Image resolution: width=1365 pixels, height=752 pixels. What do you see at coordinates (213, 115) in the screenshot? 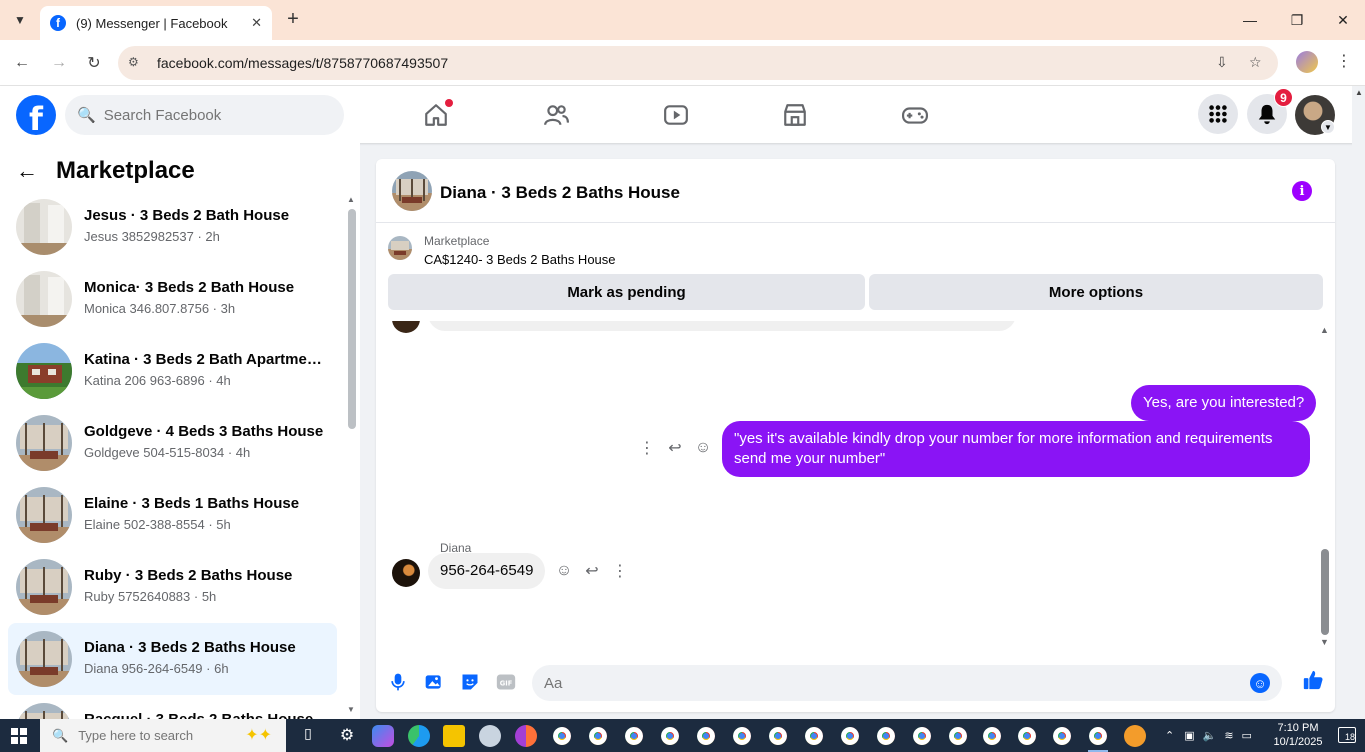
I see `facebook-search-input` at bounding box center [213, 115].